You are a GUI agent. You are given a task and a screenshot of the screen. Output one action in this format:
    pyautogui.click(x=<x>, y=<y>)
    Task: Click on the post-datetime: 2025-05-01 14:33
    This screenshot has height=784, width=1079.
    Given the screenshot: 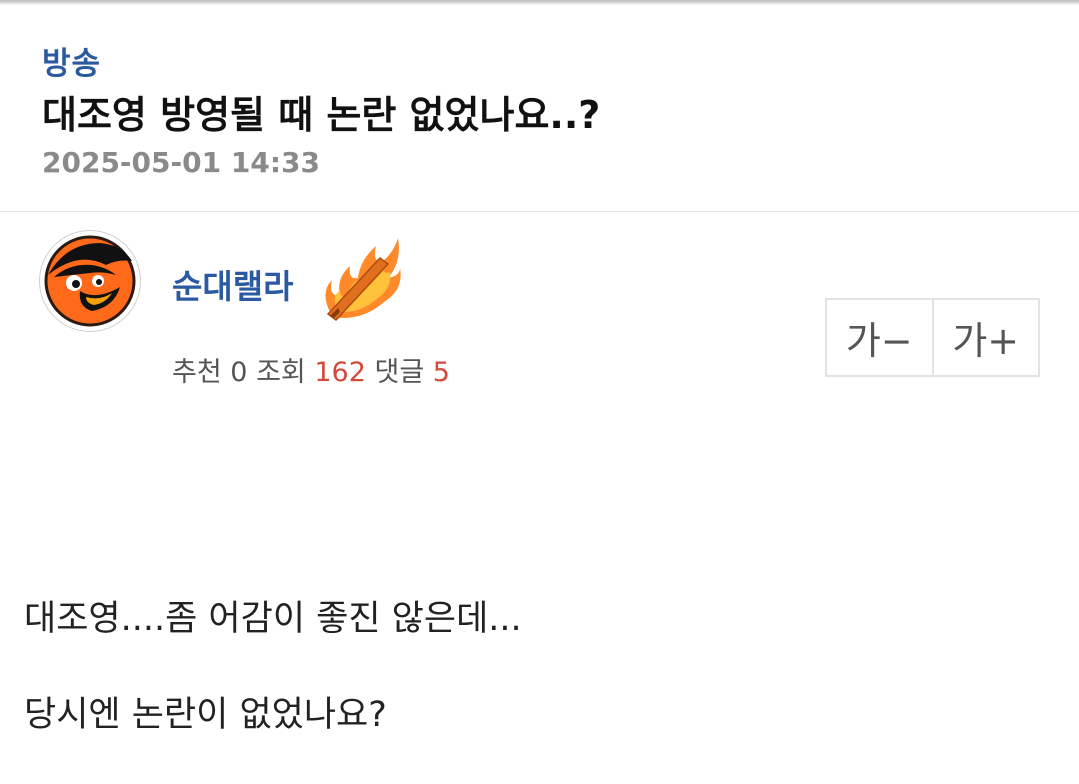 What is the action you would take?
    pyautogui.click(x=181, y=162)
    